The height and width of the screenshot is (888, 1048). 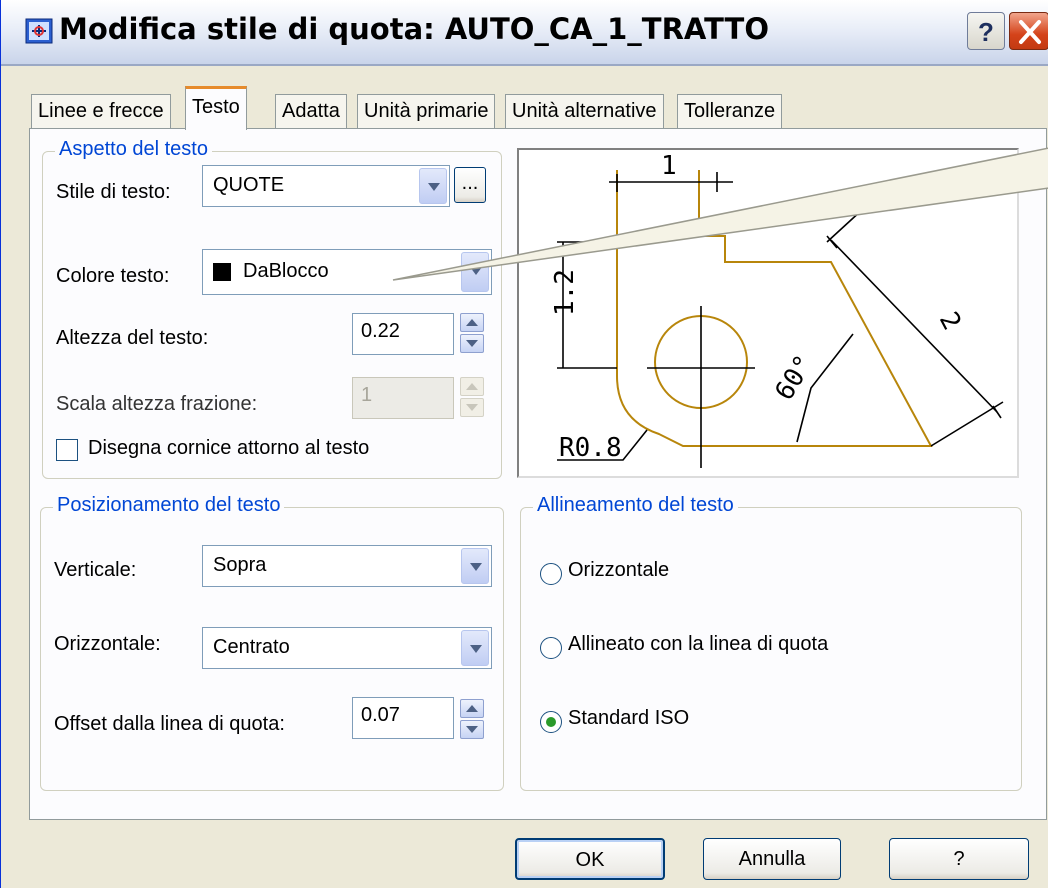 I want to click on ok-button: OK, so click(x=590, y=859).